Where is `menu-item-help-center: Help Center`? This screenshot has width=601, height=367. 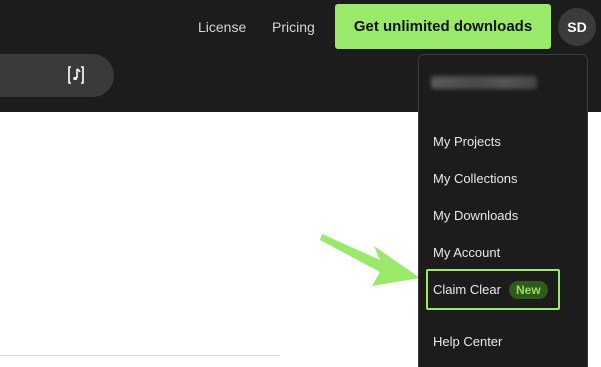
menu-item-help-center: Help Center is located at coordinates (467, 341).